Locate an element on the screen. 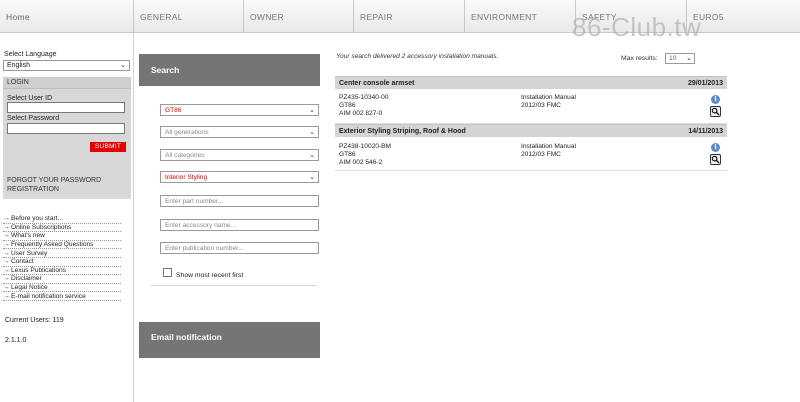  sidebar-link-label: Frequently Asked Questions is located at coordinates (52, 245).